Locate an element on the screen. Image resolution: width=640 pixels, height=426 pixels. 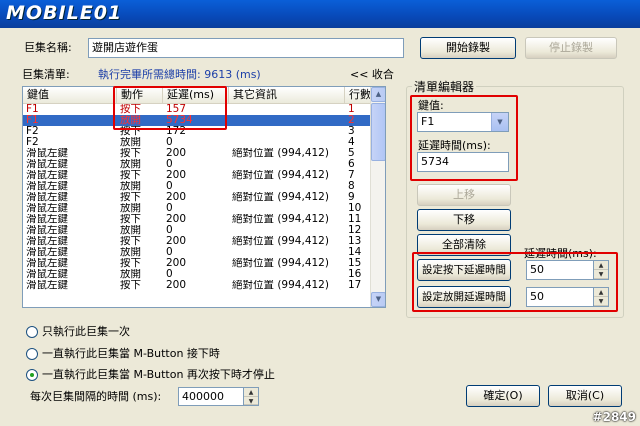
table-row: 滑鼠左鍵 按下 200 絕對位置 (994,412) 11 is located at coordinates (197, 219).